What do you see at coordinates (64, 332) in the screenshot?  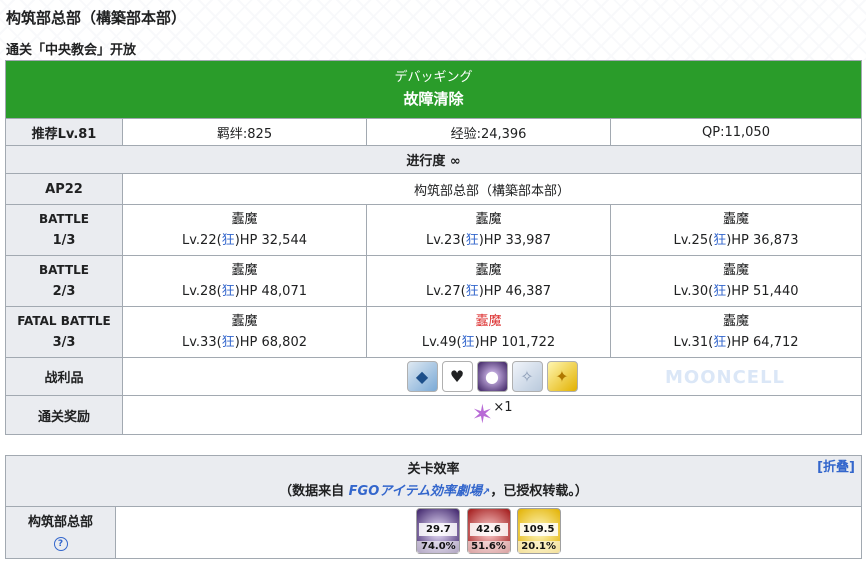 I see `battle-label: FATAL BATTLE 3/3` at bounding box center [64, 332].